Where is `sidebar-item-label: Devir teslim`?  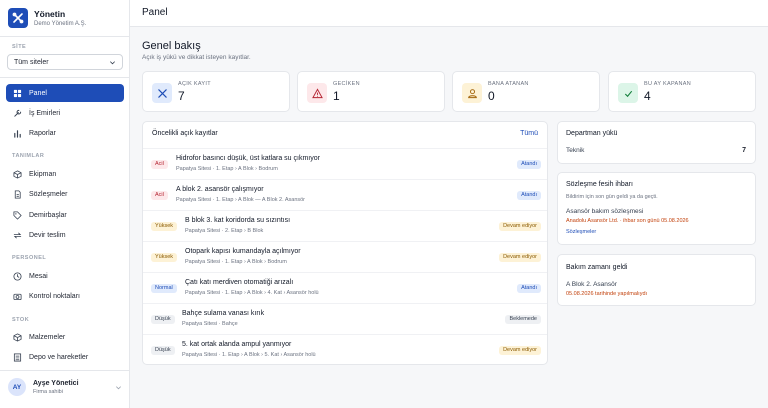 sidebar-item-label: Devir teslim is located at coordinates (47, 235).